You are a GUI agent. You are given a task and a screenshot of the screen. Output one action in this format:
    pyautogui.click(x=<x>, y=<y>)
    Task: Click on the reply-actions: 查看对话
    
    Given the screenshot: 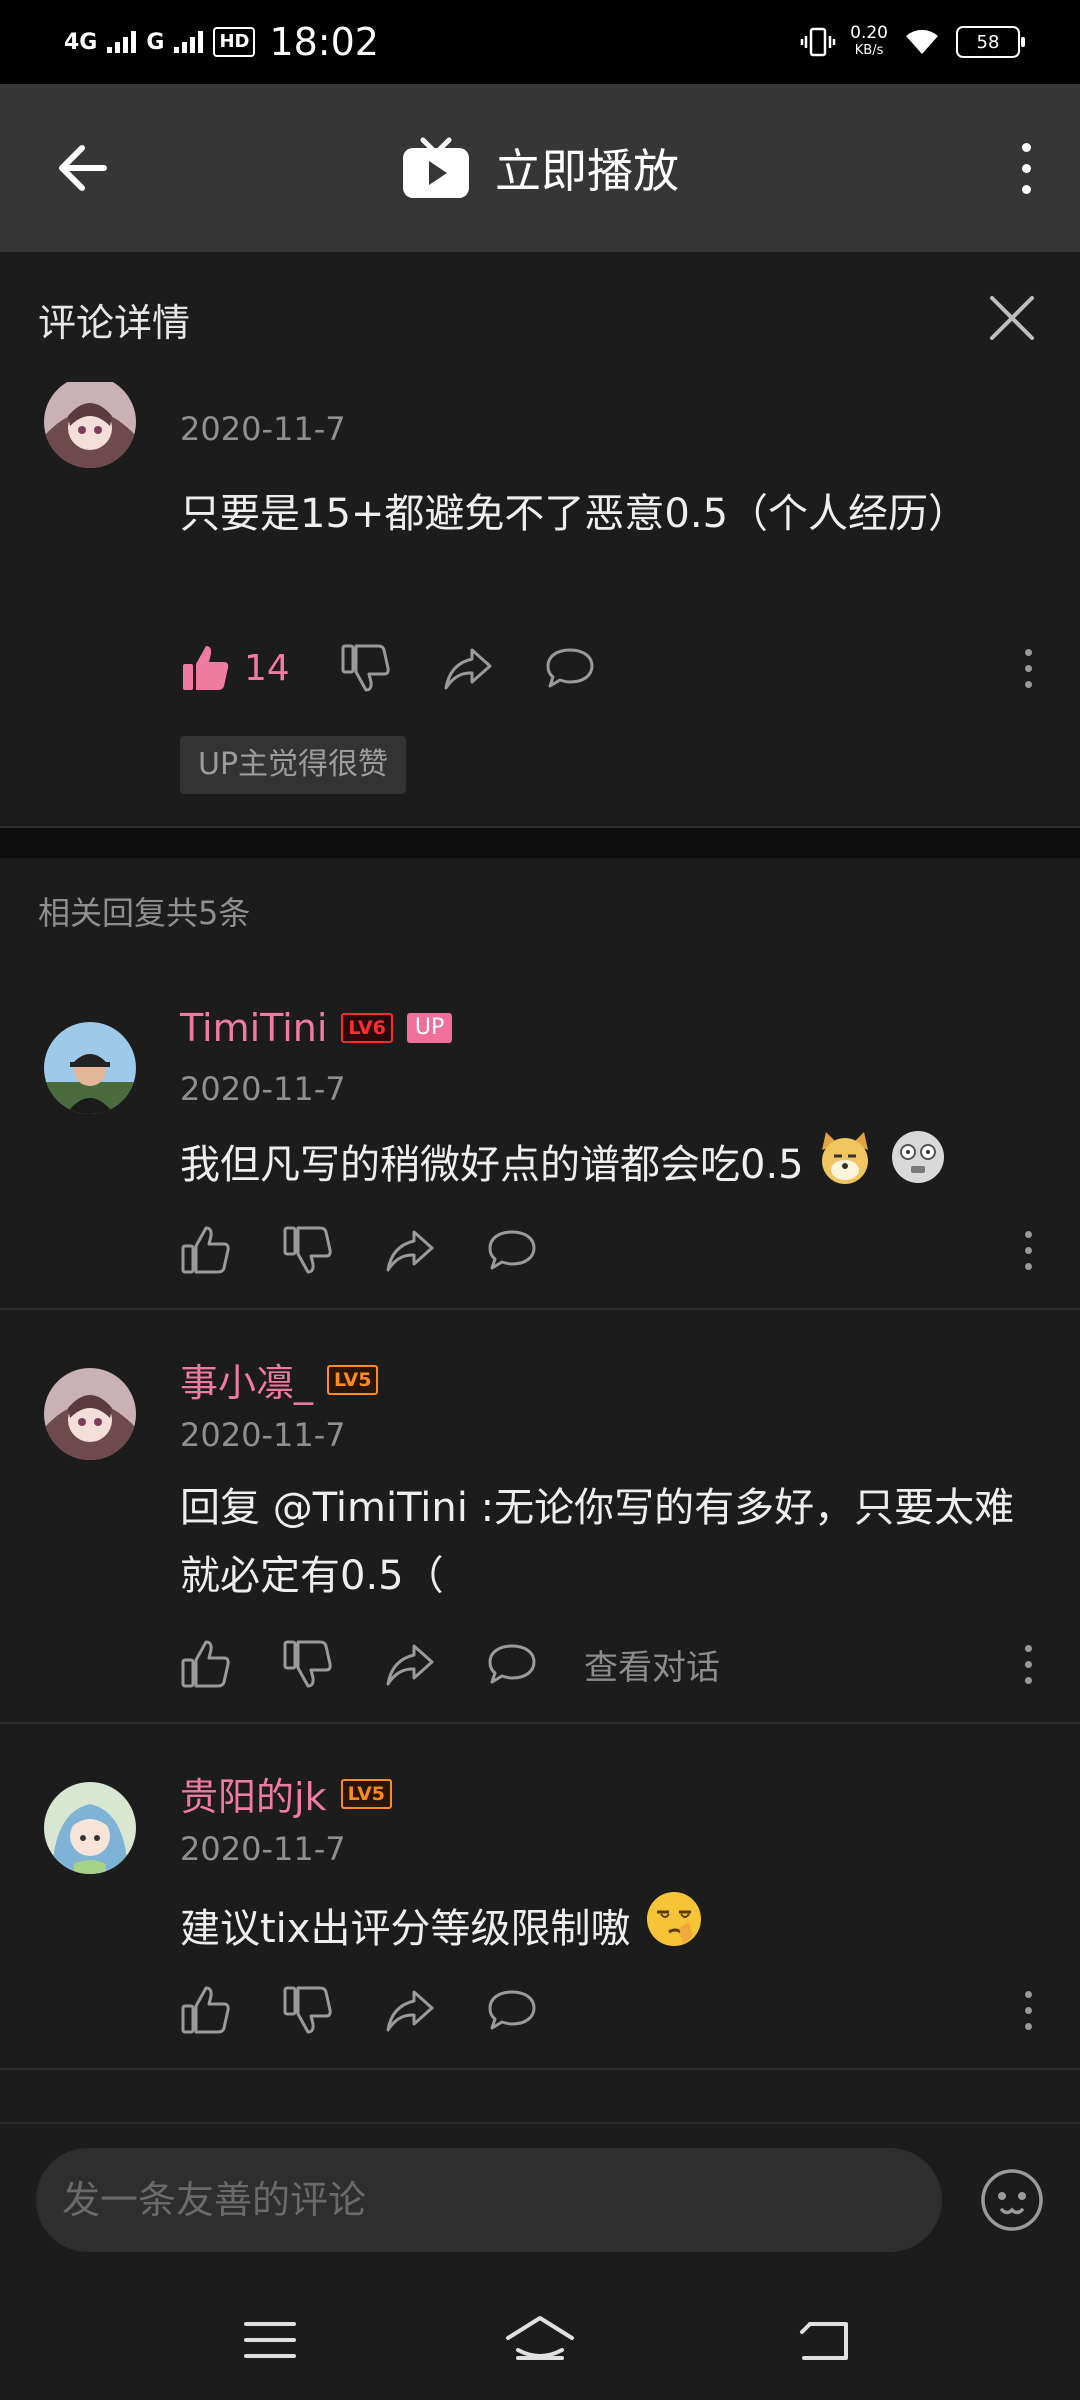 What is the action you would take?
    pyautogui.click(x=610, y=1664)
    